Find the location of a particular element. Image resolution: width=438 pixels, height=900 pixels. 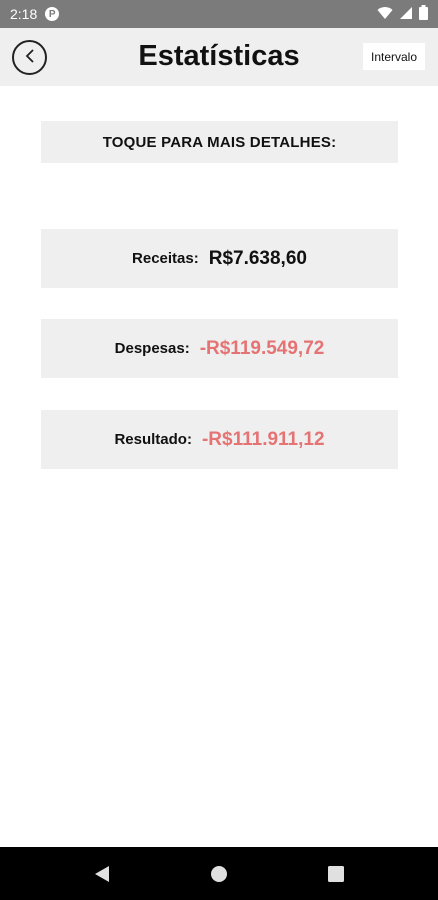

expenses-label: Despesas: is located at coordinates (152, 348).